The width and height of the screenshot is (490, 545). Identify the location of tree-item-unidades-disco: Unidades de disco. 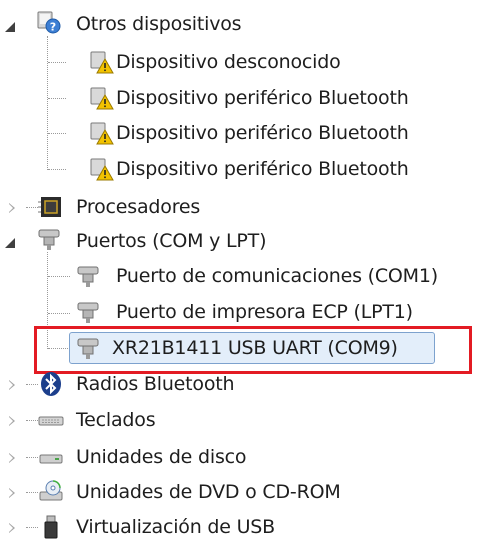
(161, 457).